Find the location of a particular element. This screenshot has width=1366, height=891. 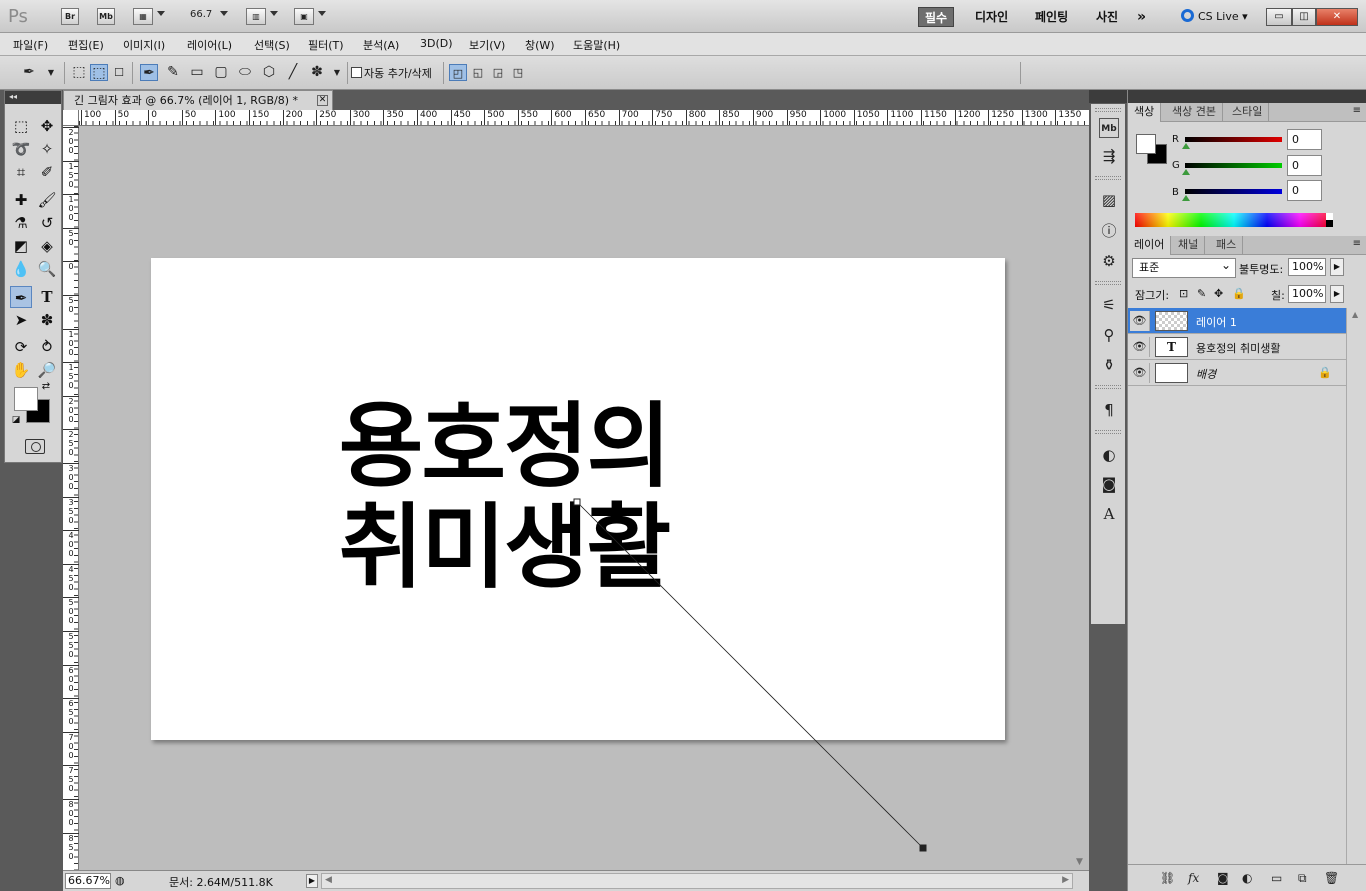

tab-swatches: 색상 견본 is located at coordinates (1194, 112).